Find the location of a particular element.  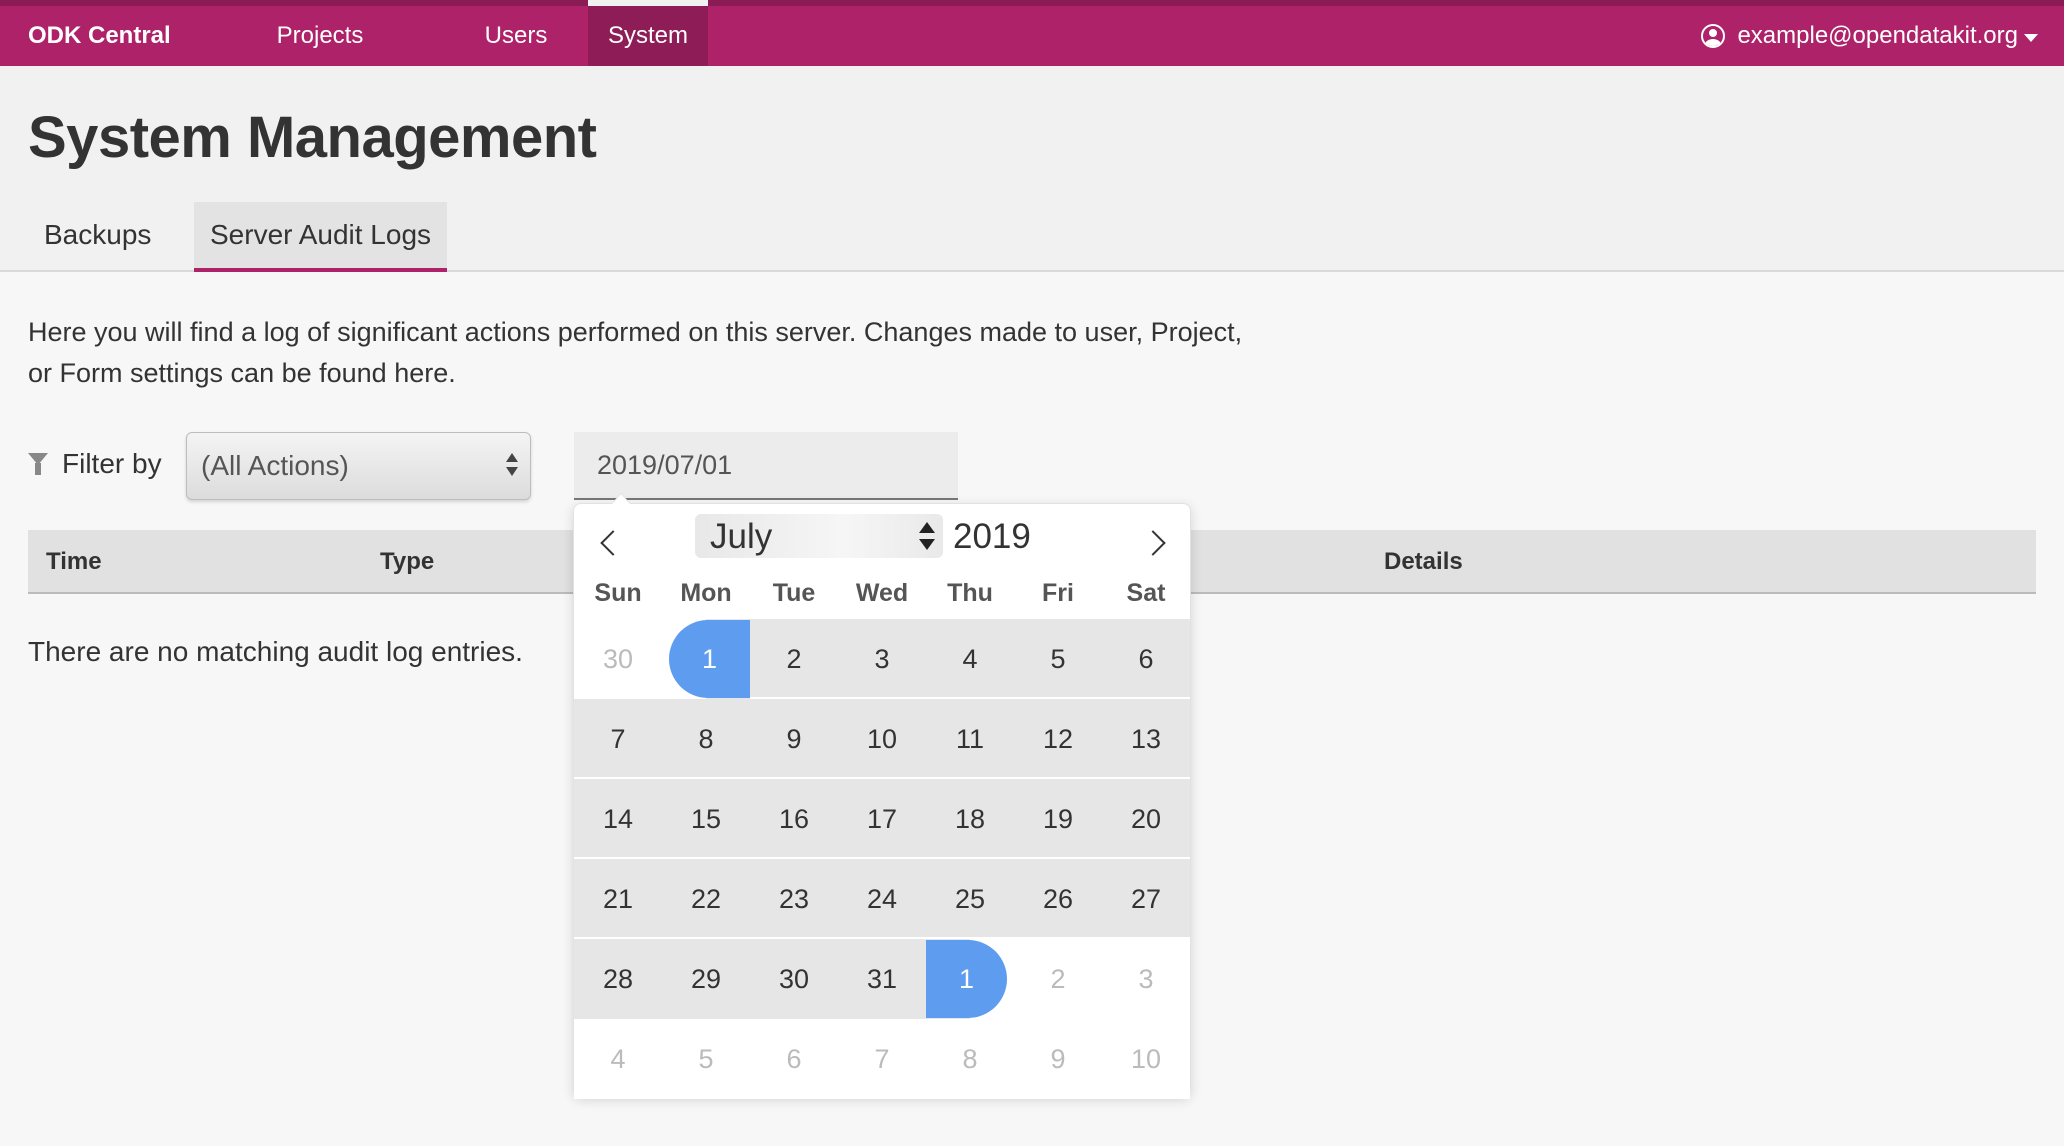

page-title: System Management is located at coordinates (312, 137).